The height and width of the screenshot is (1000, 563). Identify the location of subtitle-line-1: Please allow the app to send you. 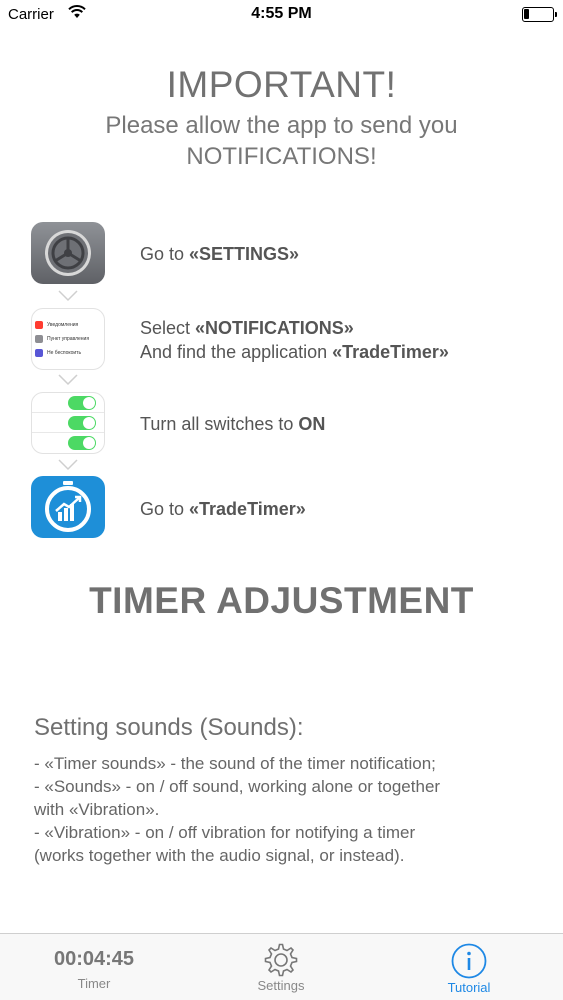
(281, 125).